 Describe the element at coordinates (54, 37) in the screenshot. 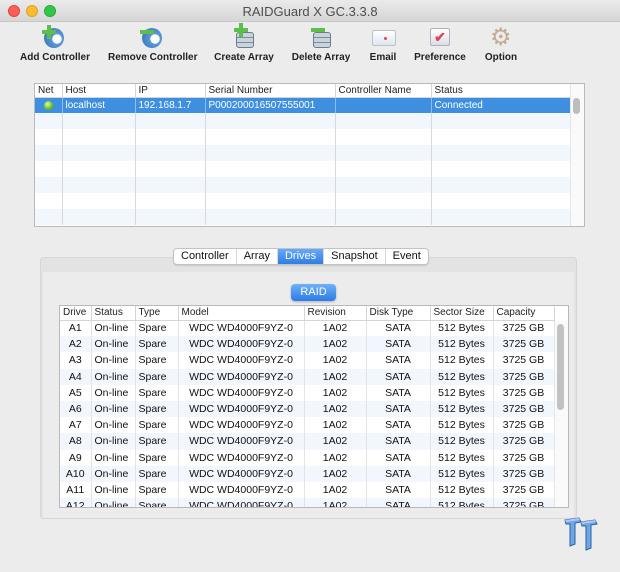

I see `add-controller-icon` at that location.